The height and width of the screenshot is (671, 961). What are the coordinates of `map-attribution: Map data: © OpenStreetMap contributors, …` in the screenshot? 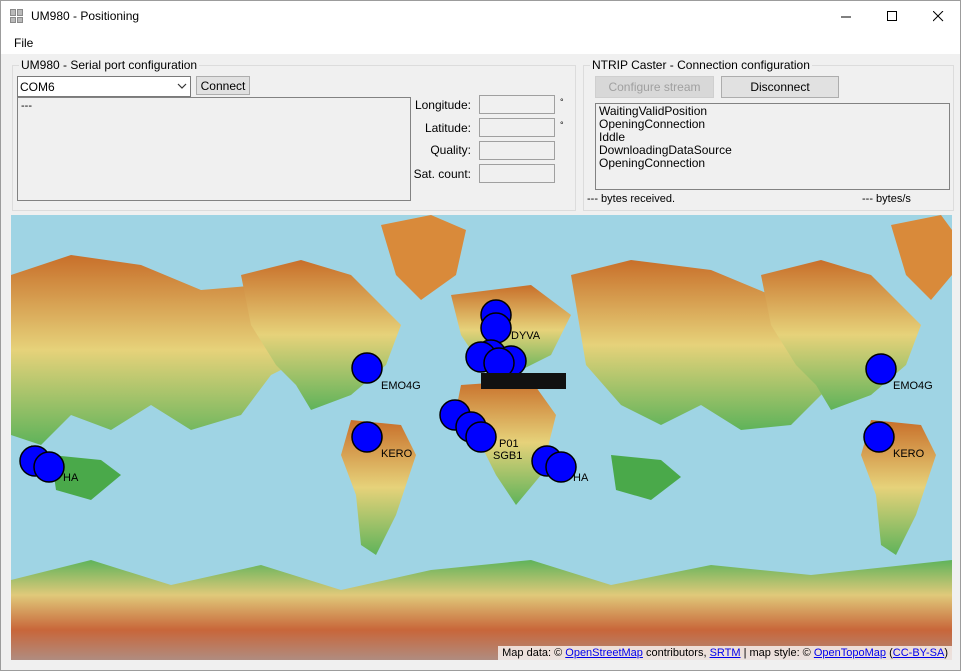 It's located at (725, 653).